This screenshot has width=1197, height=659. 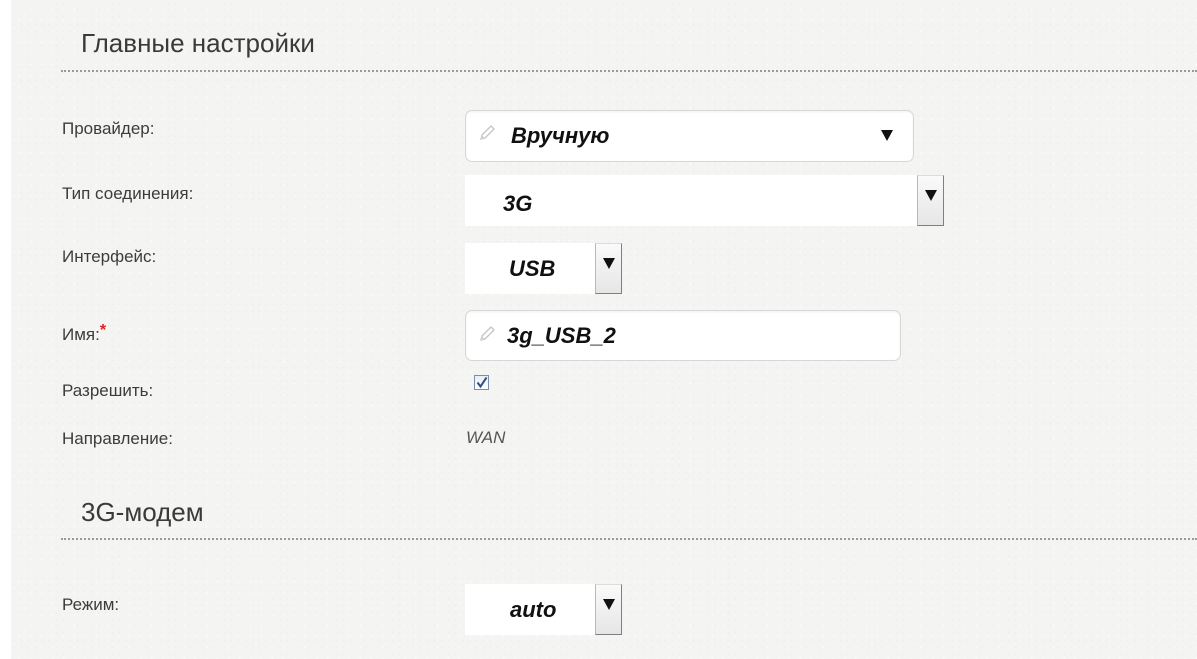 I want to click on interface-value: USB, so click(x=532, y=268).